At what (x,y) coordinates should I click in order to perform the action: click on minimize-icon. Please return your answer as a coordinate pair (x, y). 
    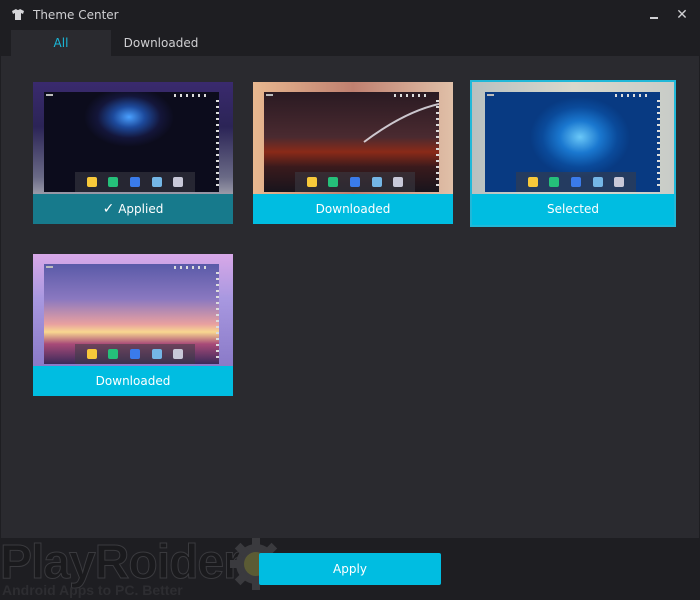
    Looking at the image, I should click on (654, 18).